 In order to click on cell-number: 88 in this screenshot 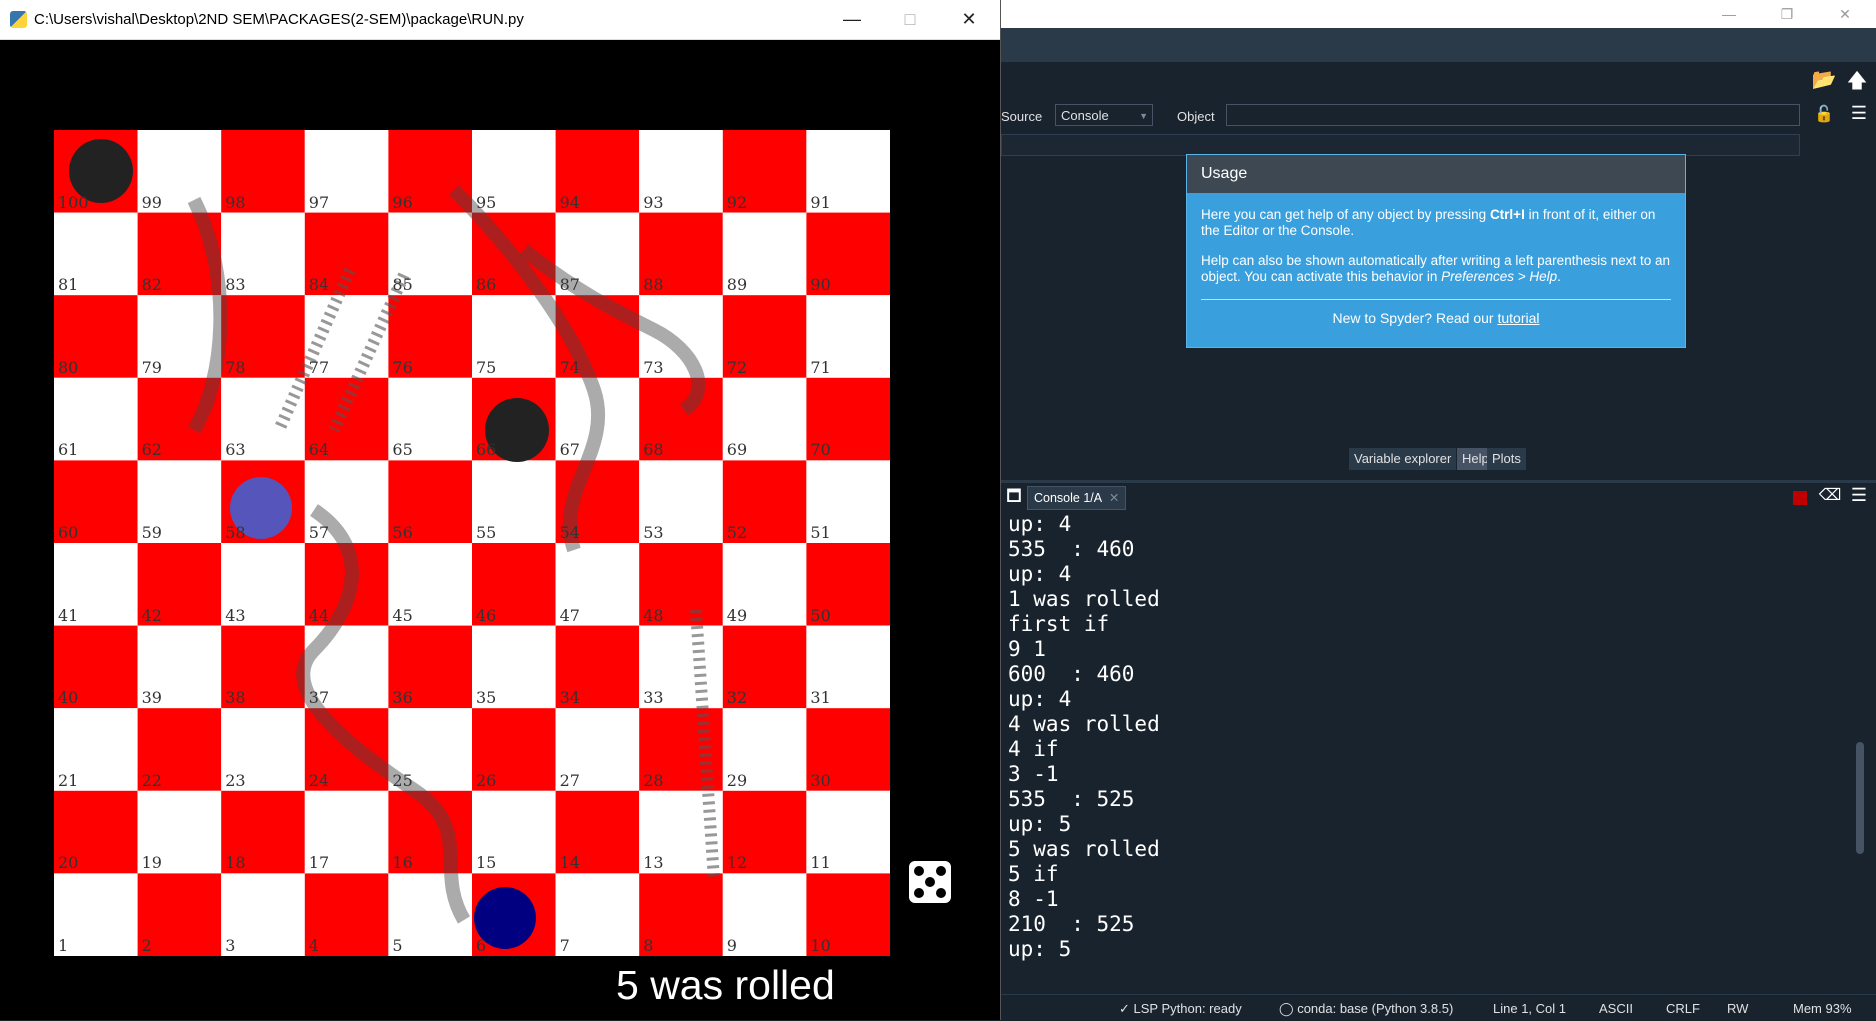, I will do `click(653, 285)`.